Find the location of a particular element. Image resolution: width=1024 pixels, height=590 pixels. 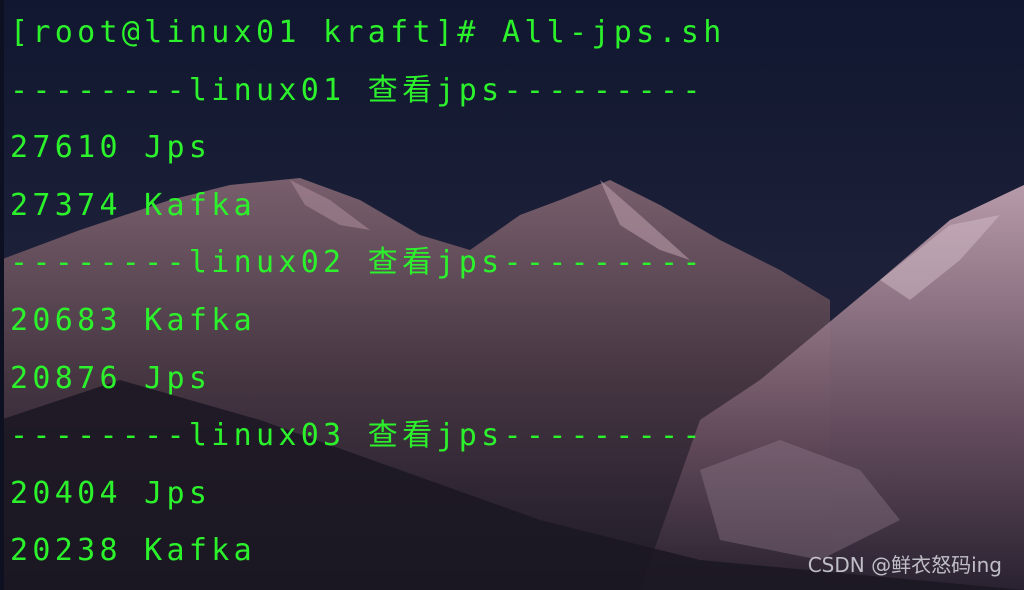

process-line: 20683 Kafka is located at coordinates (133, 320).